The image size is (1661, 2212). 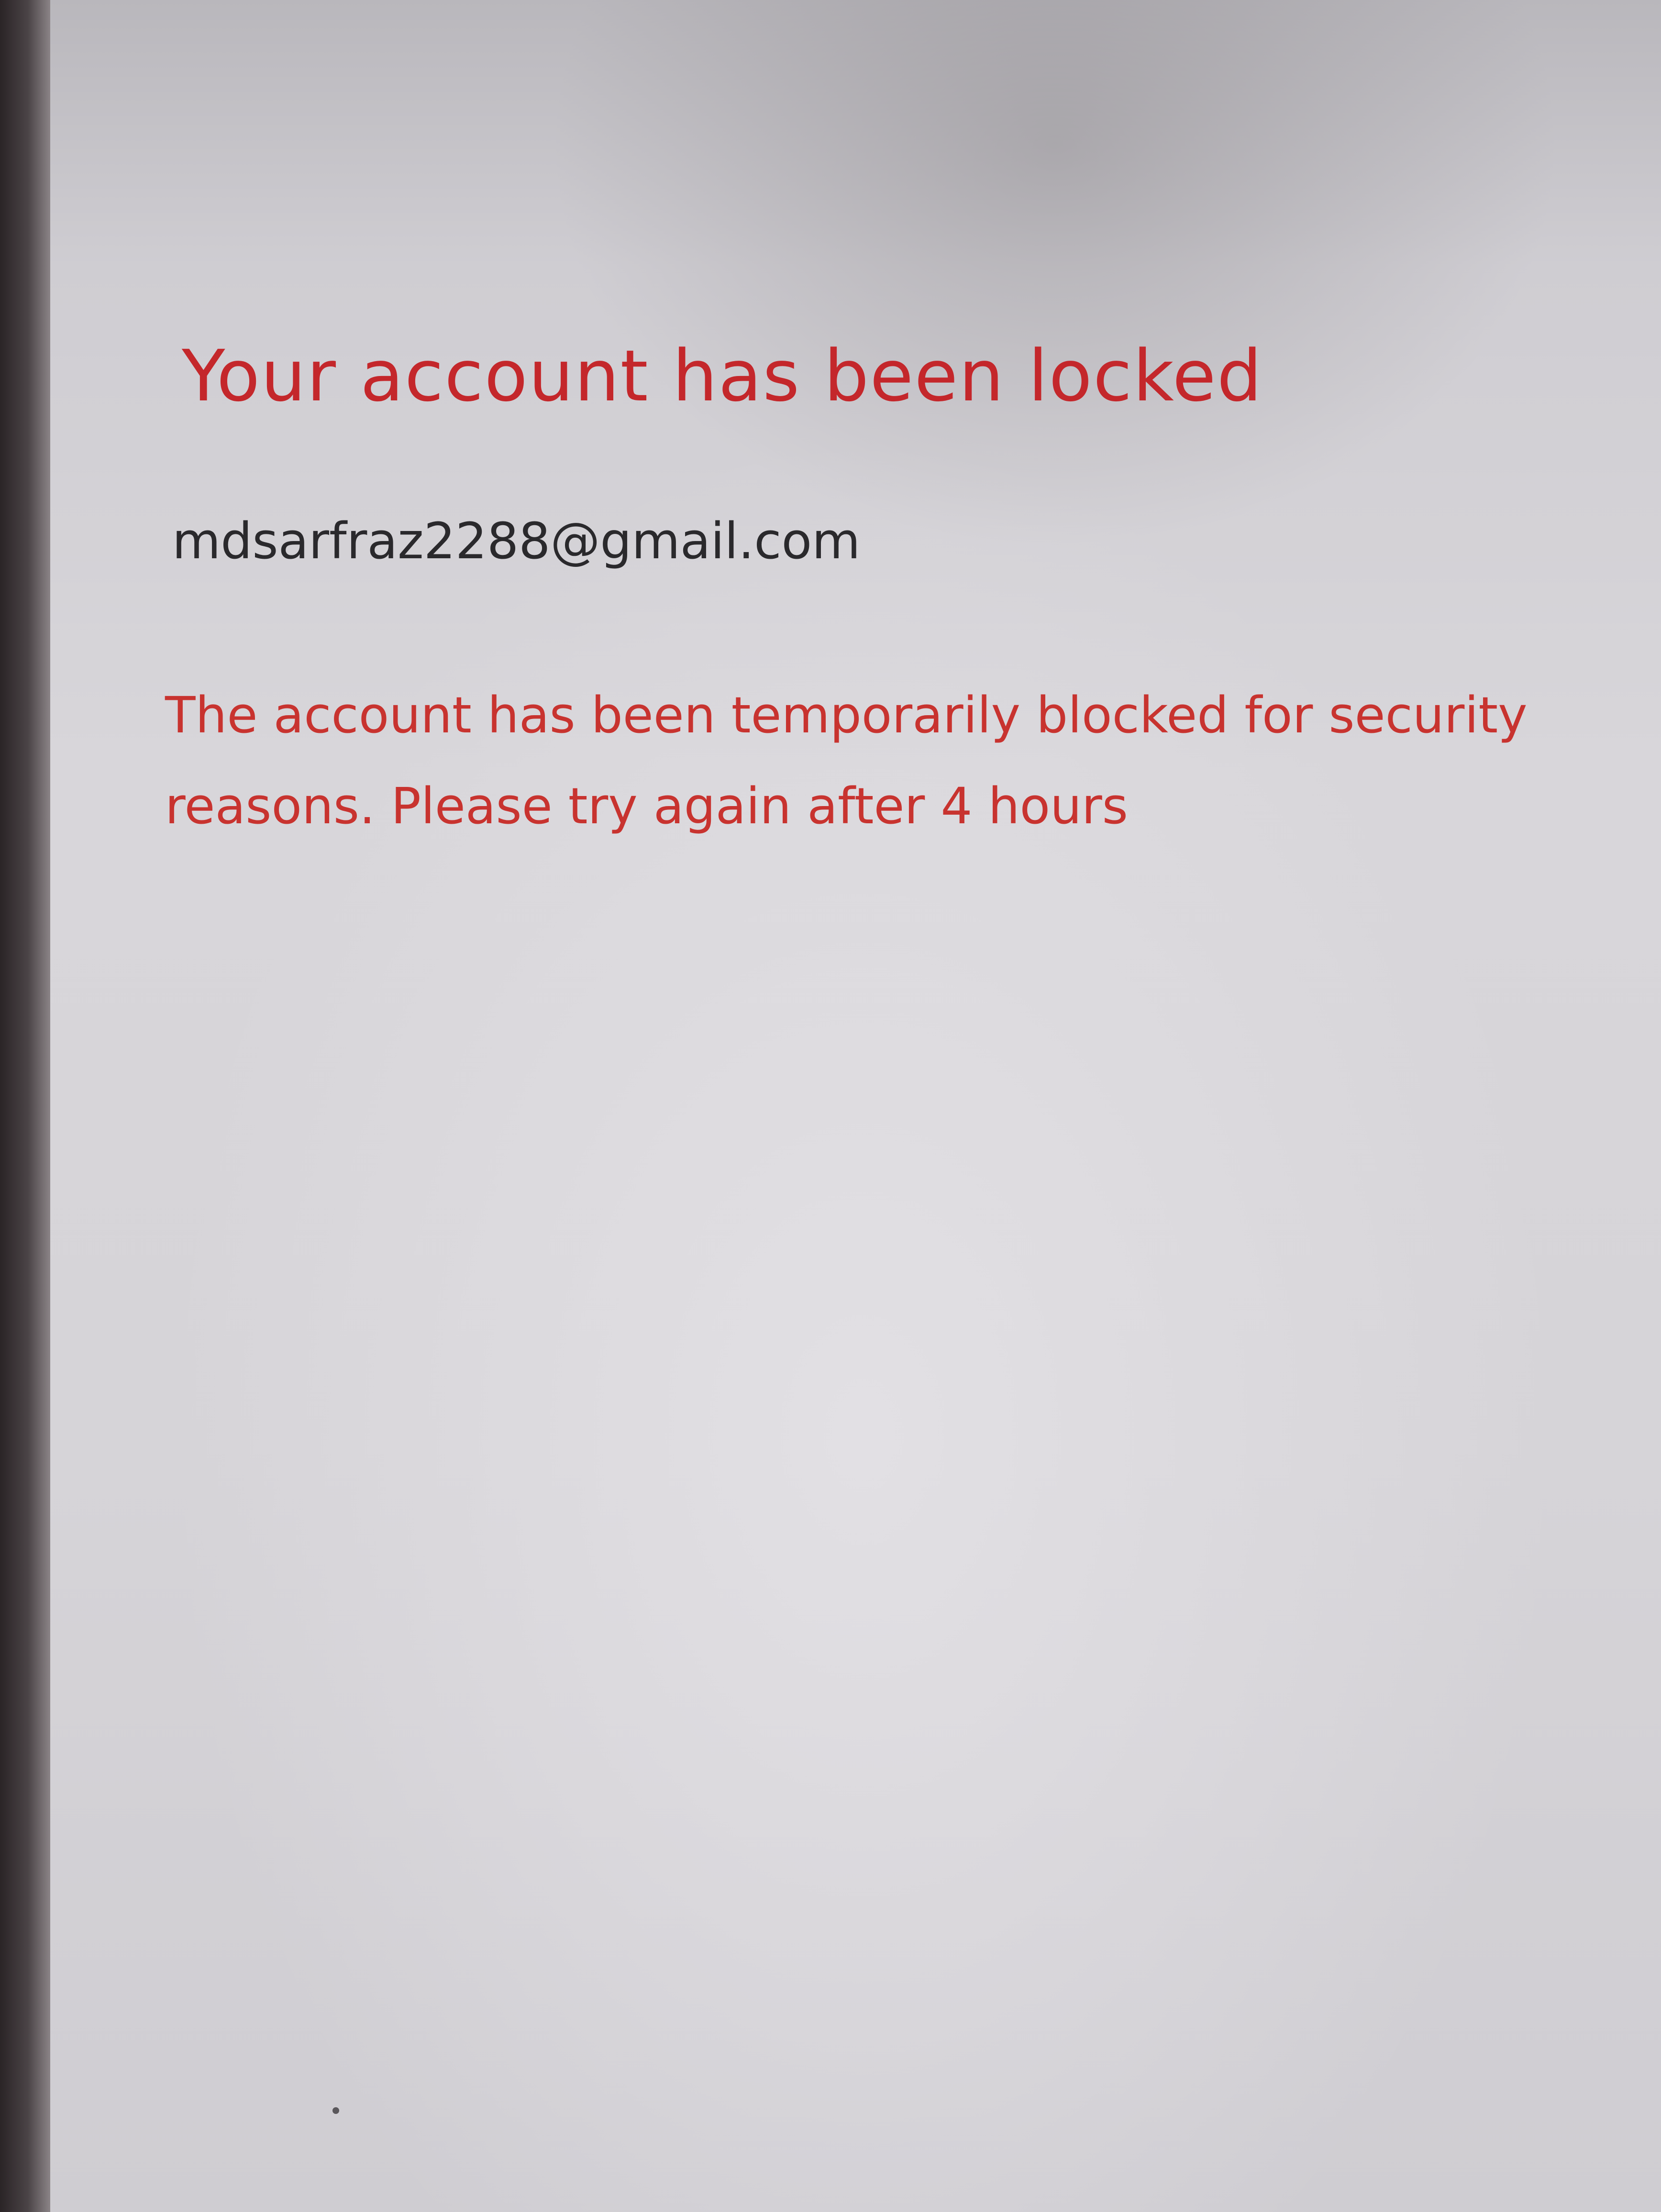 I want to click on page-title: Your account has been locked, so click(x=723, y=376).